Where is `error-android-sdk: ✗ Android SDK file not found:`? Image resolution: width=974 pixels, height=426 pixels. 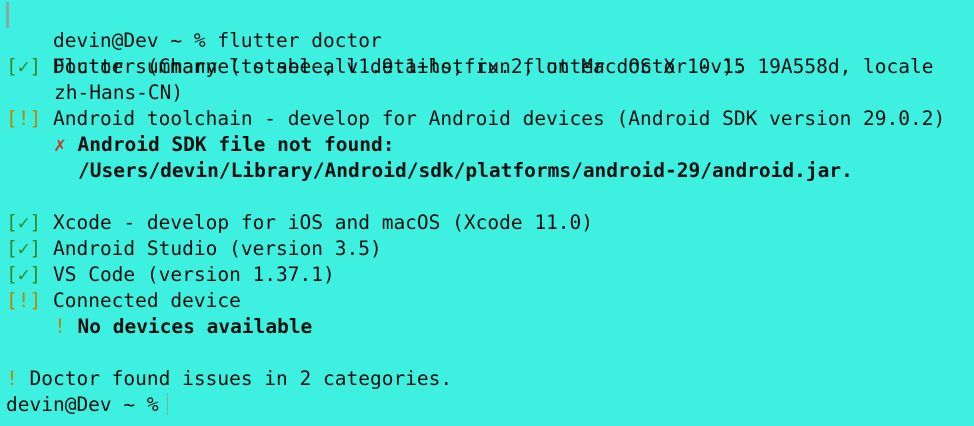 error-android-sdk: ✗ Android SDK file not found: is located at coordinates (490, 145).